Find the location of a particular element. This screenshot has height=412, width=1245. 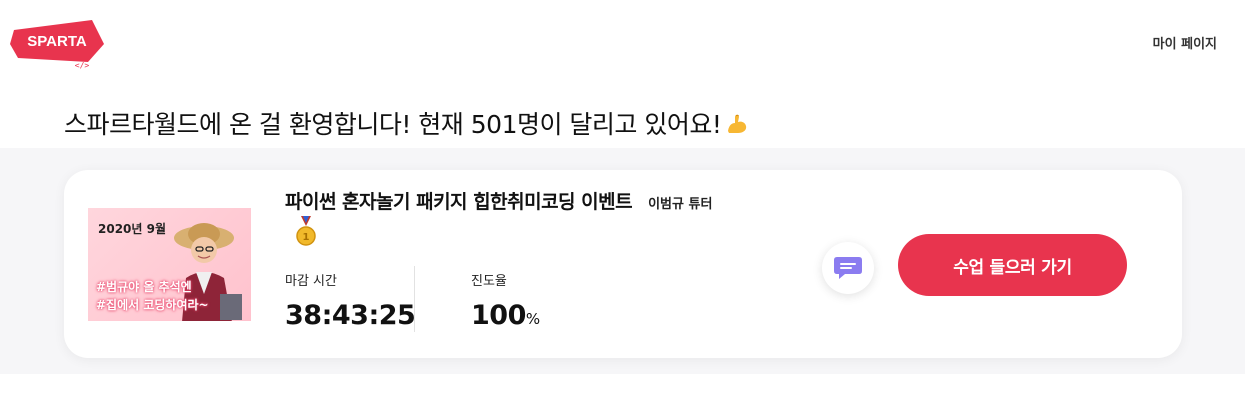

mypage-link: 마이 페이지 is located at coordinates (1185, 42).